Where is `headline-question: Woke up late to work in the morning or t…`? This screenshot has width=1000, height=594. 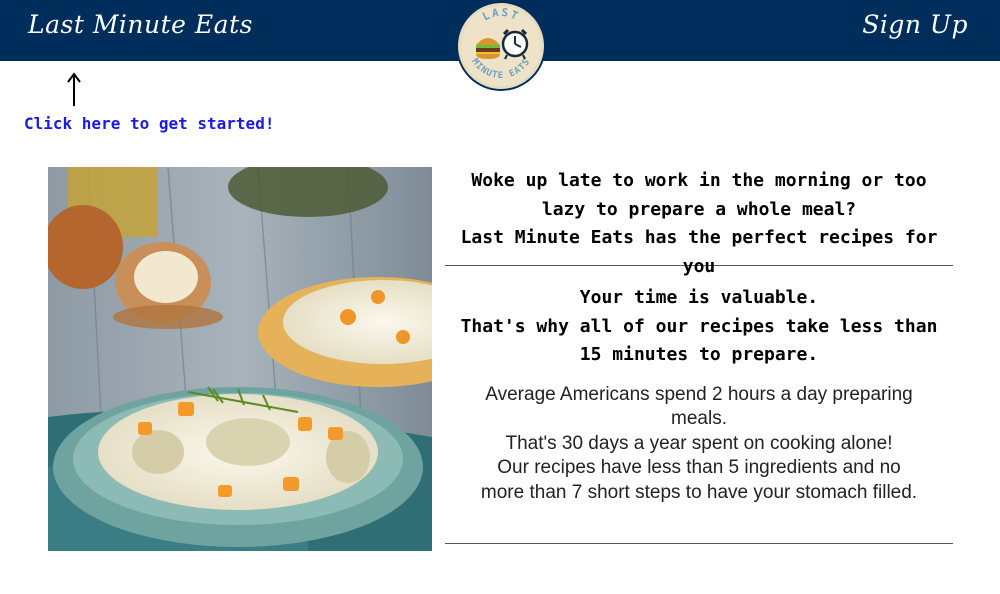 headline-question: Woke up late to work in the morning or t… is located at coordinates (699, 195).